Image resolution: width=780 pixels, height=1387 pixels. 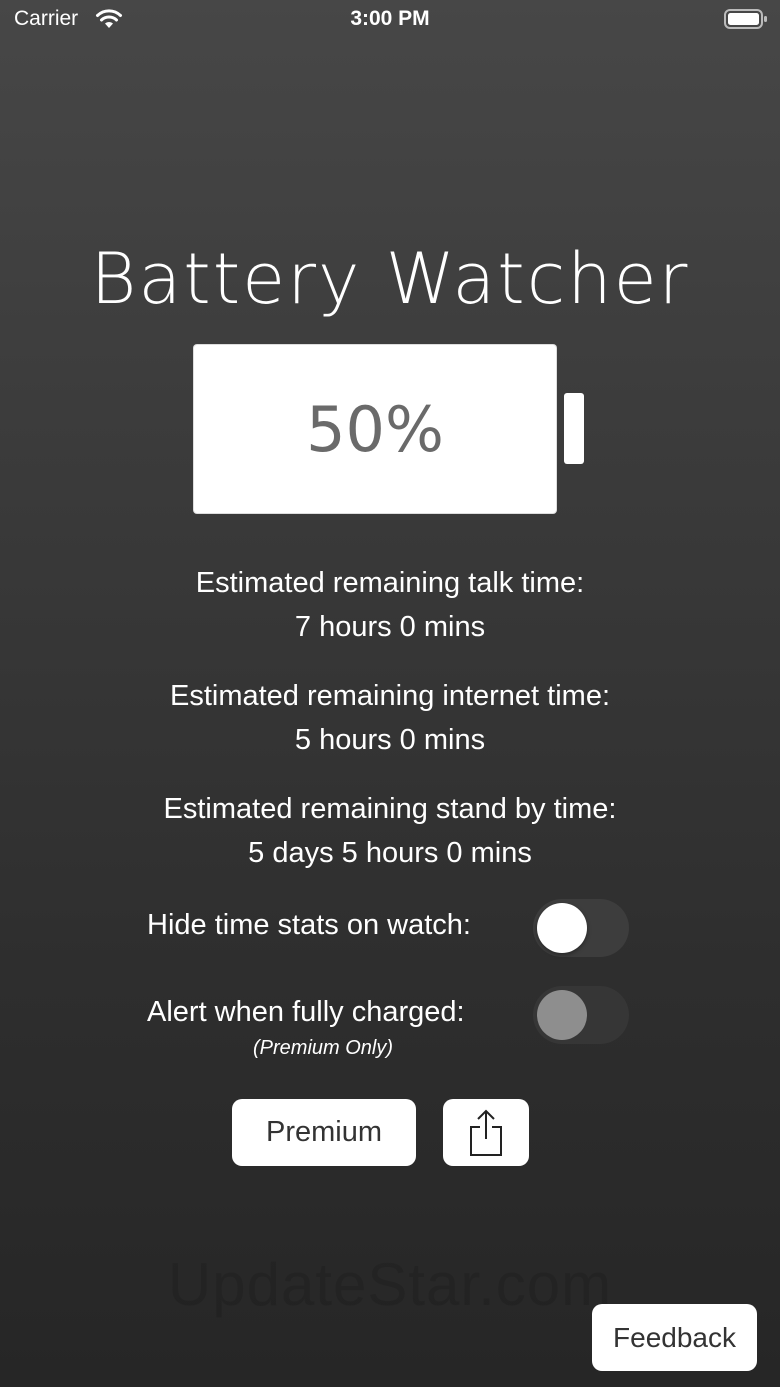 What do you see at coordinates (306, 1012) in the screenshot?
I see `alert-charged-label: Alert when fully charged:` at bounding box center [306, 1012].